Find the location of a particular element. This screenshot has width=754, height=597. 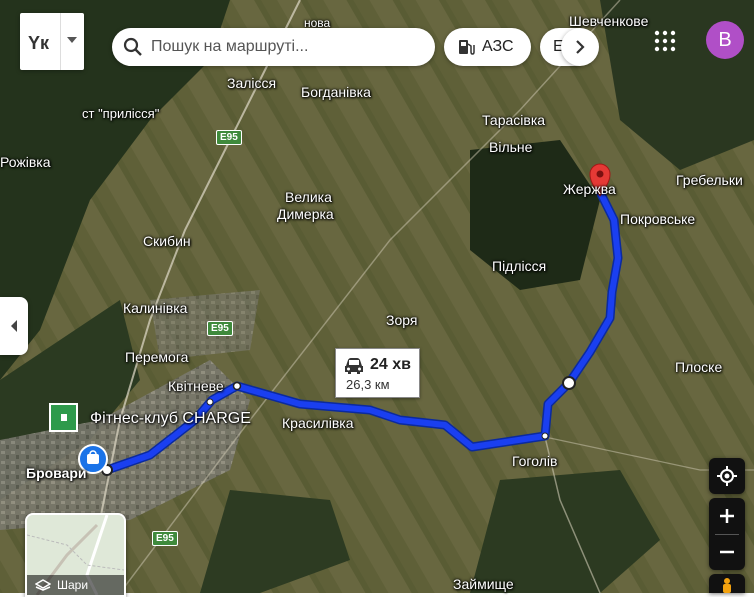

fitness-marker-icon is located at coordinates (63, 417).